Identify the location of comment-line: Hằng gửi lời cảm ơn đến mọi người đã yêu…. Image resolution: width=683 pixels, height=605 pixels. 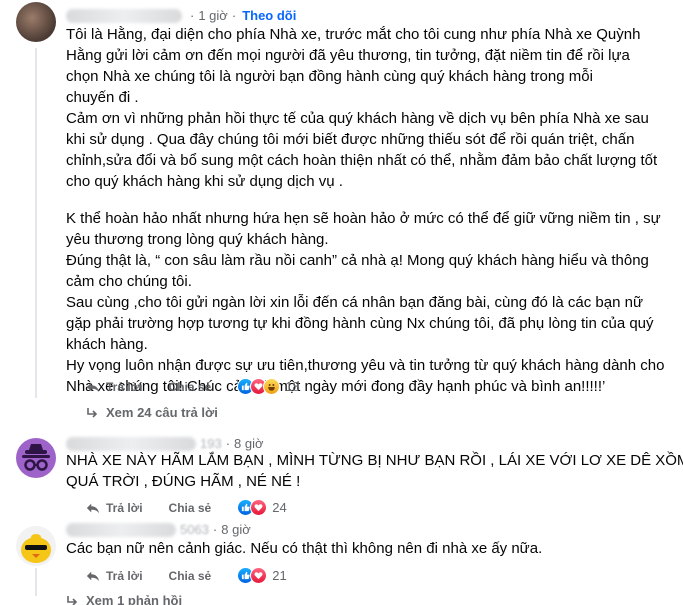
(348, 55).